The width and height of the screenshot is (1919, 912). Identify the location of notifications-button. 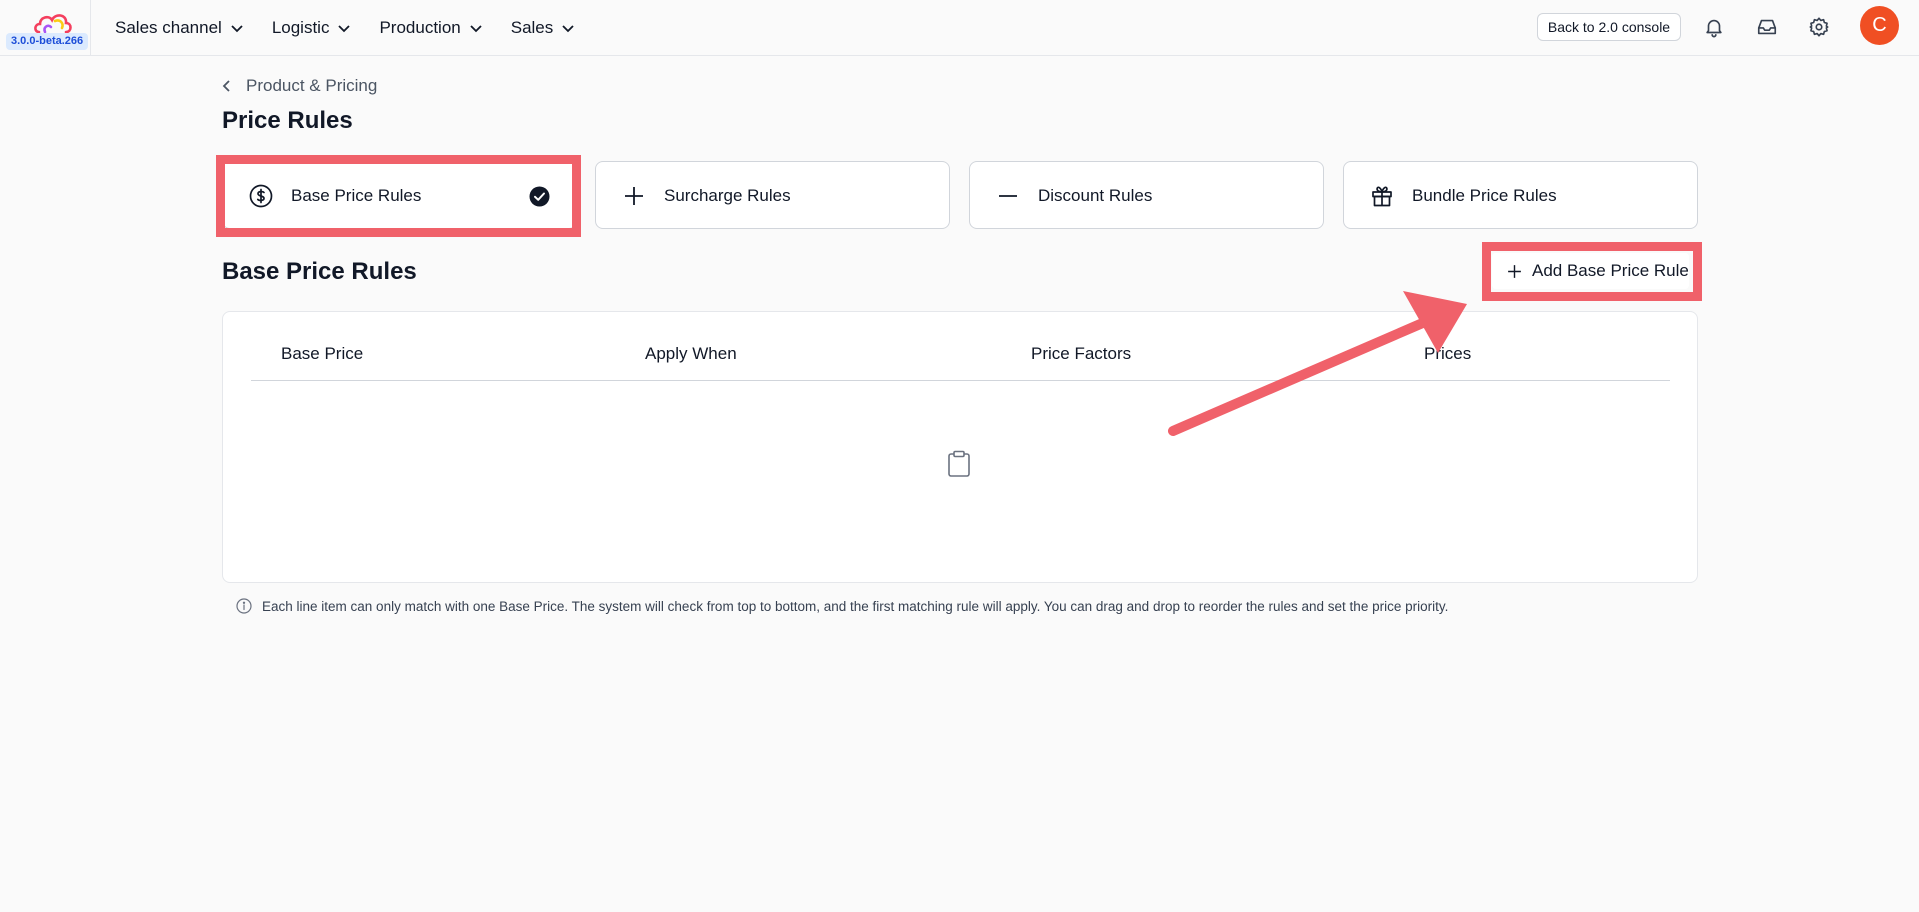
(1714, 27).